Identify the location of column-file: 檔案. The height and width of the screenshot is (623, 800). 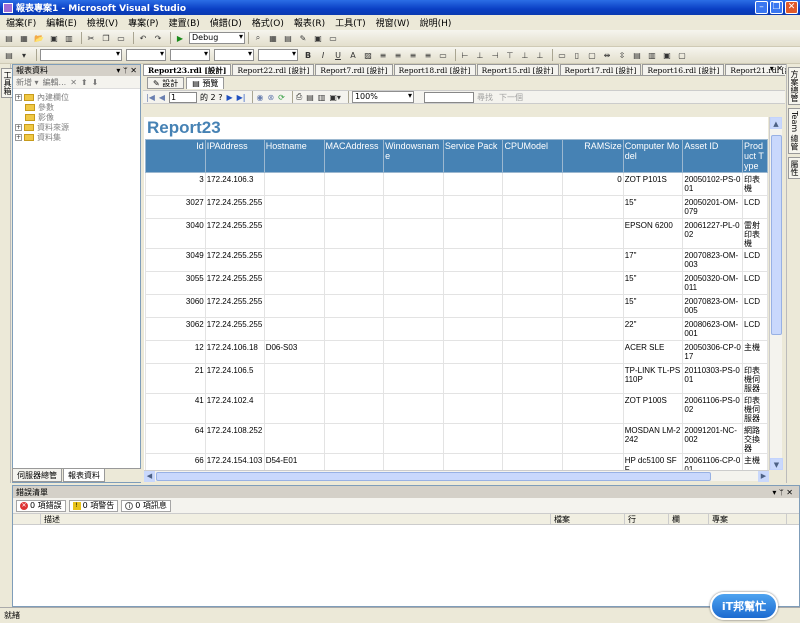
(588, 519).